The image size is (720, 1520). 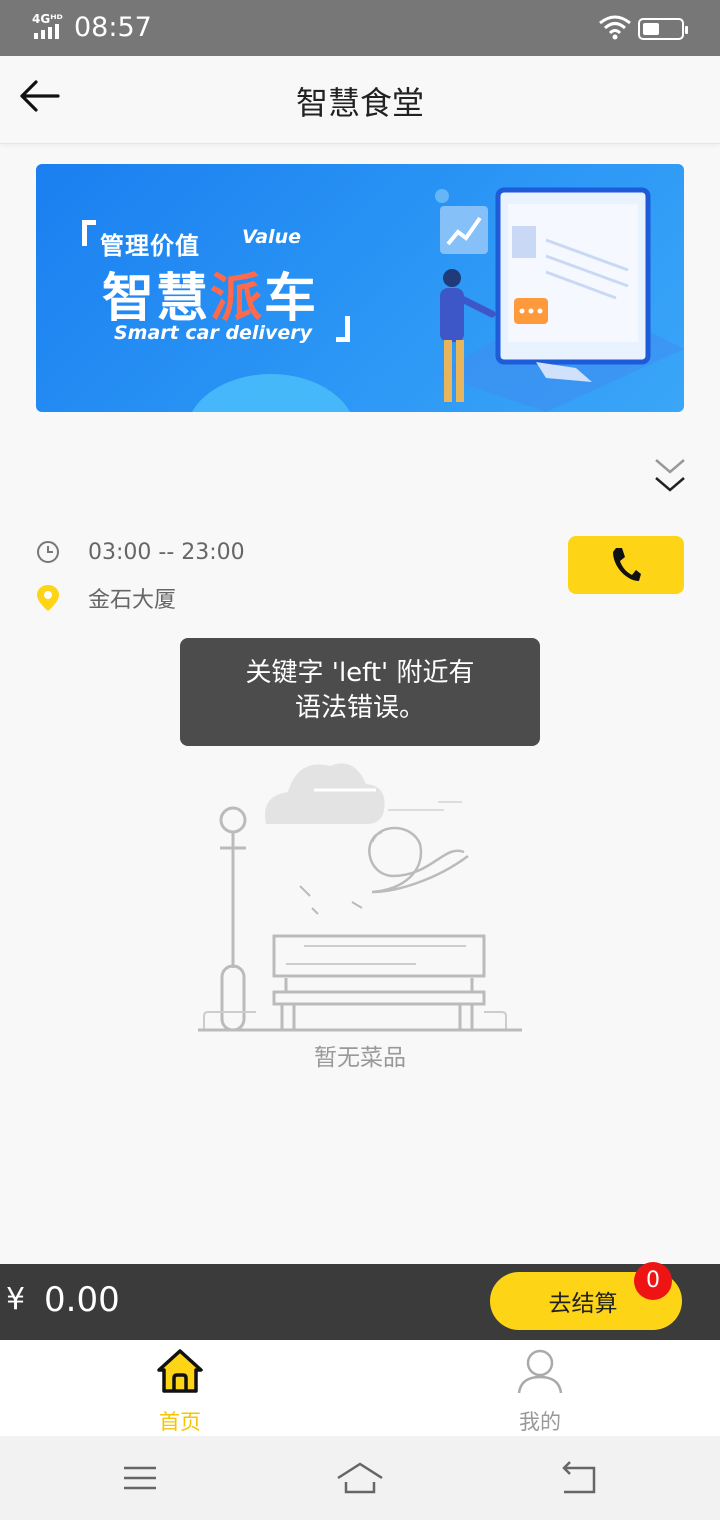 I want to click on menu-icon, so click(x=140, y=1478).